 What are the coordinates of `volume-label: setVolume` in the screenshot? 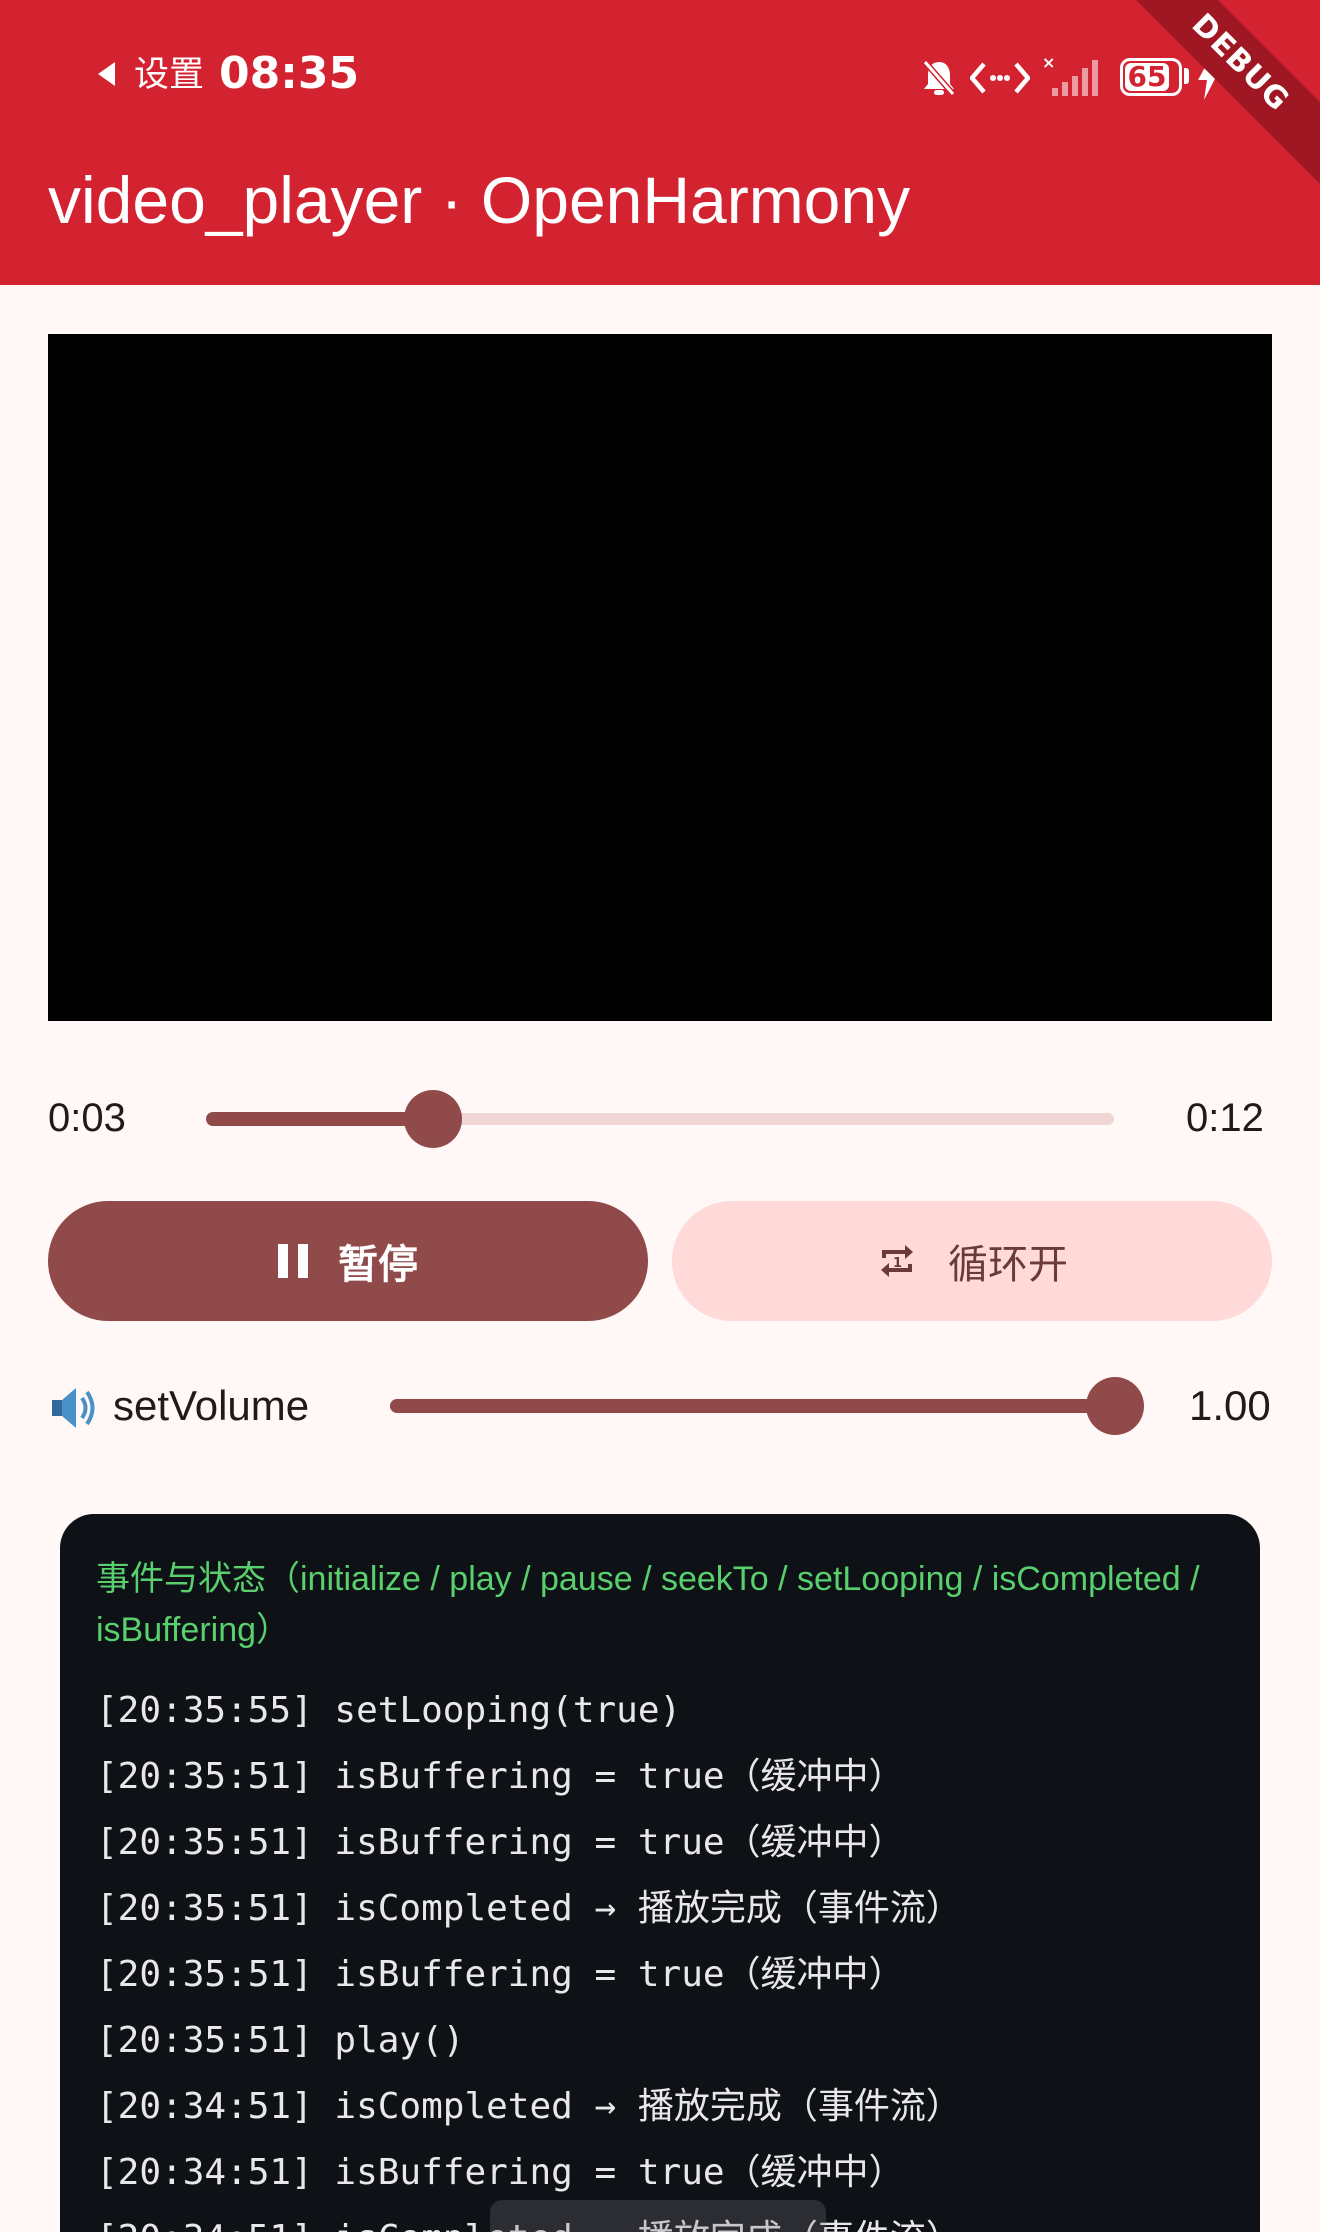 It's located at (211, 1405).